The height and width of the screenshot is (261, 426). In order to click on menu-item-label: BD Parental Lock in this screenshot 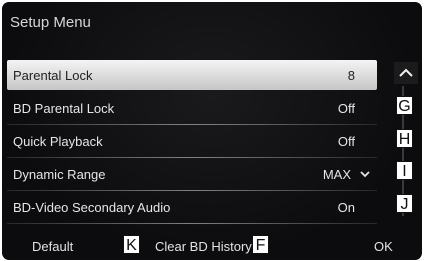, I will do `click(64, 108)`.